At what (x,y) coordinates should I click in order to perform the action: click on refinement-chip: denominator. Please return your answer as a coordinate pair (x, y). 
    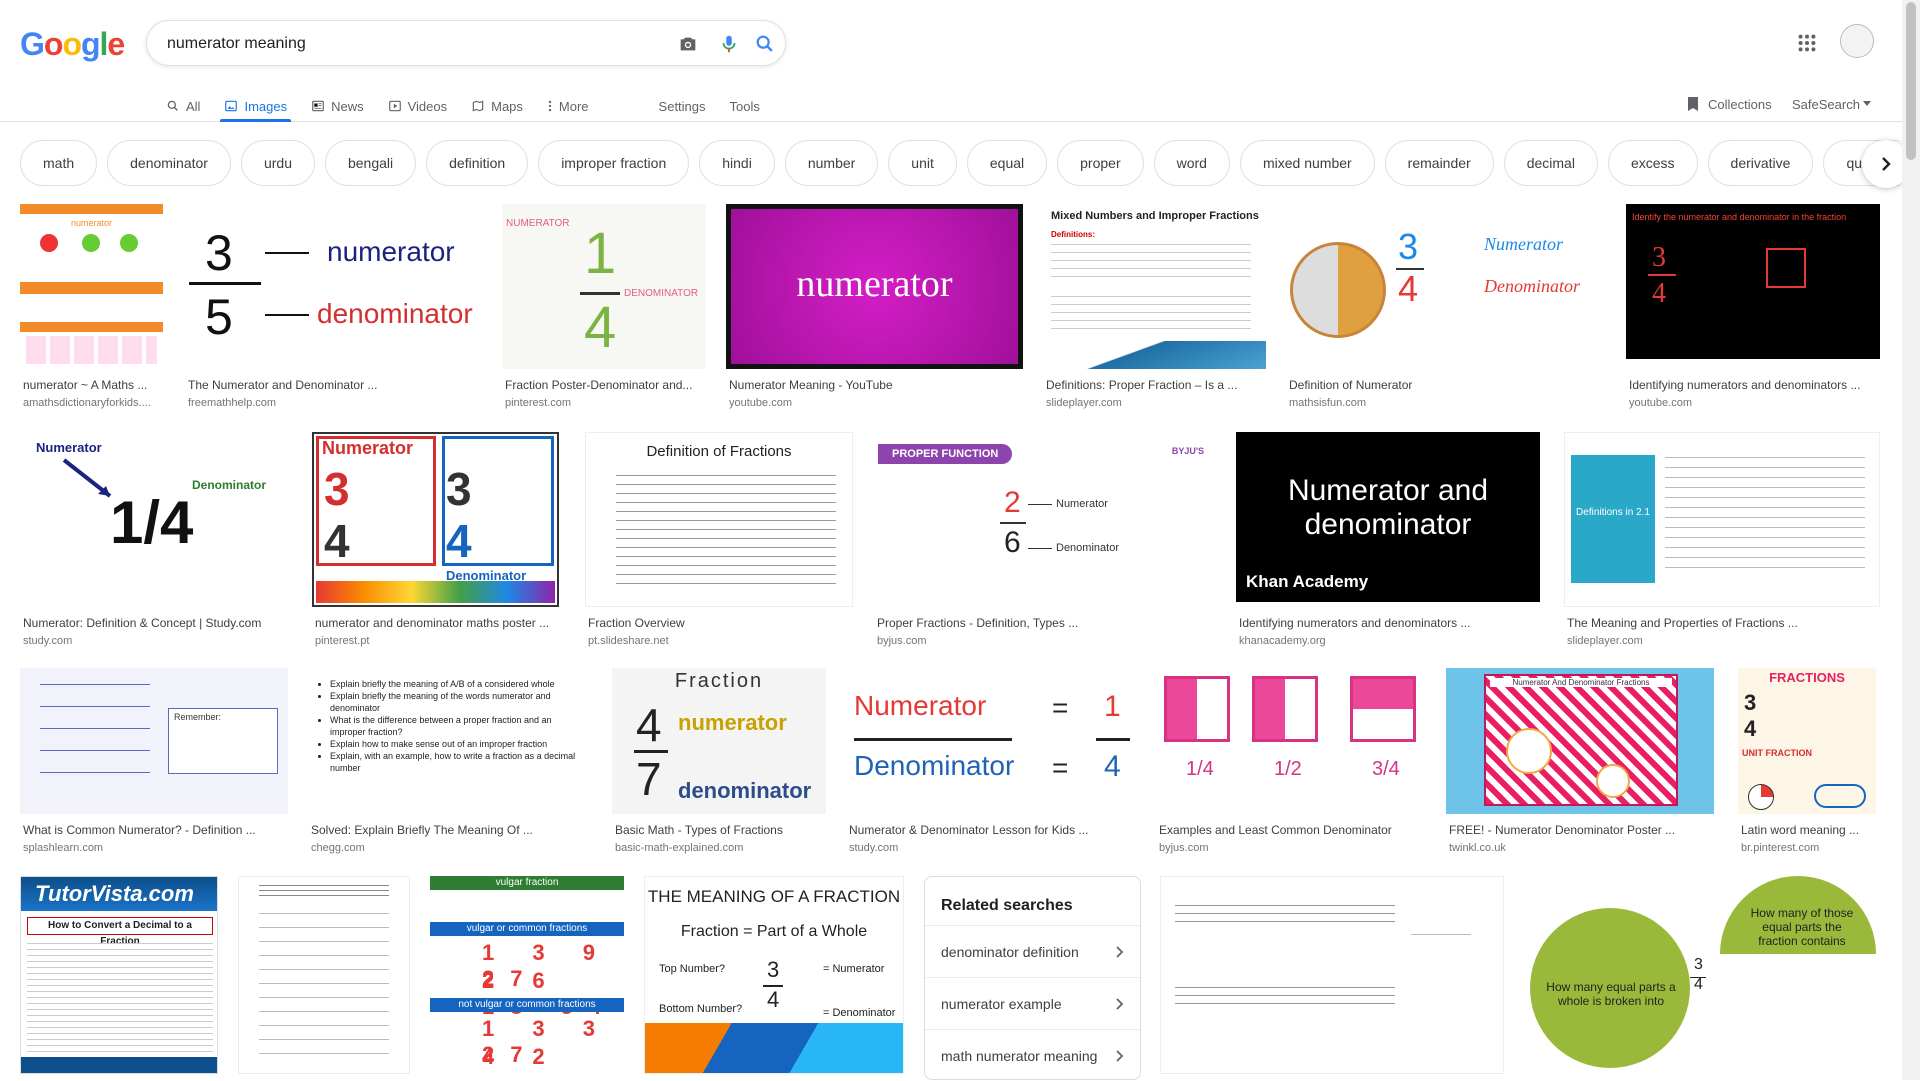
    Looking at the image, I should click on (169, 163).